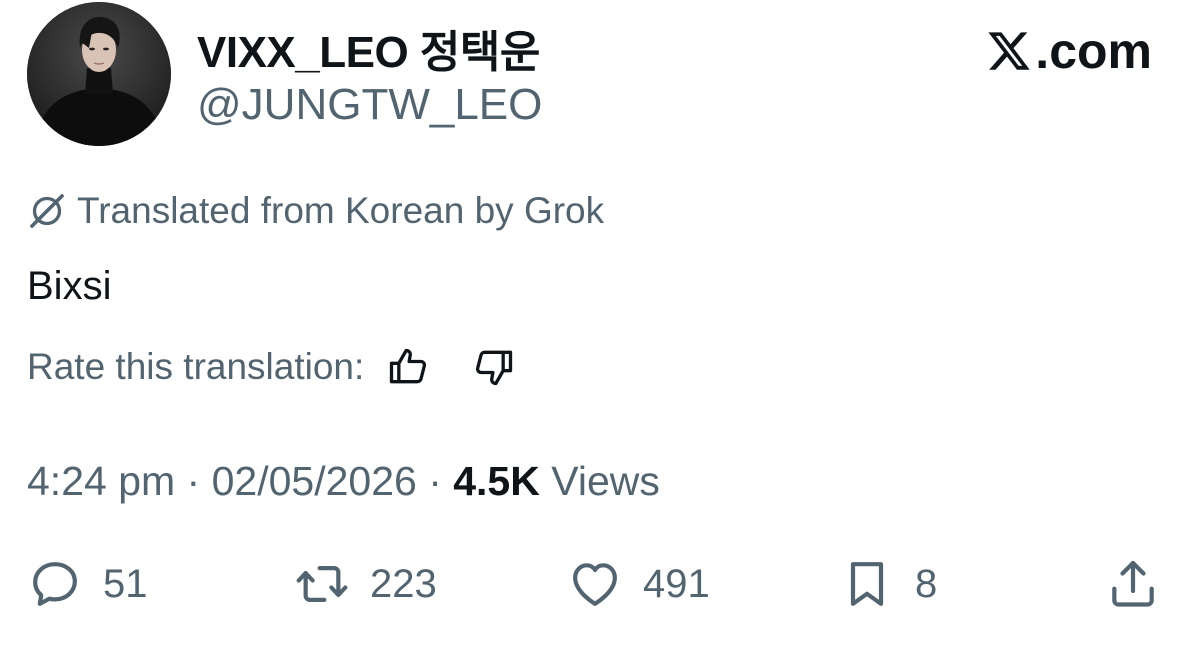 Image resolution: width=1200 pixels, height=653 pixels. I want to click on reply-count: 51, so click(125, 583).